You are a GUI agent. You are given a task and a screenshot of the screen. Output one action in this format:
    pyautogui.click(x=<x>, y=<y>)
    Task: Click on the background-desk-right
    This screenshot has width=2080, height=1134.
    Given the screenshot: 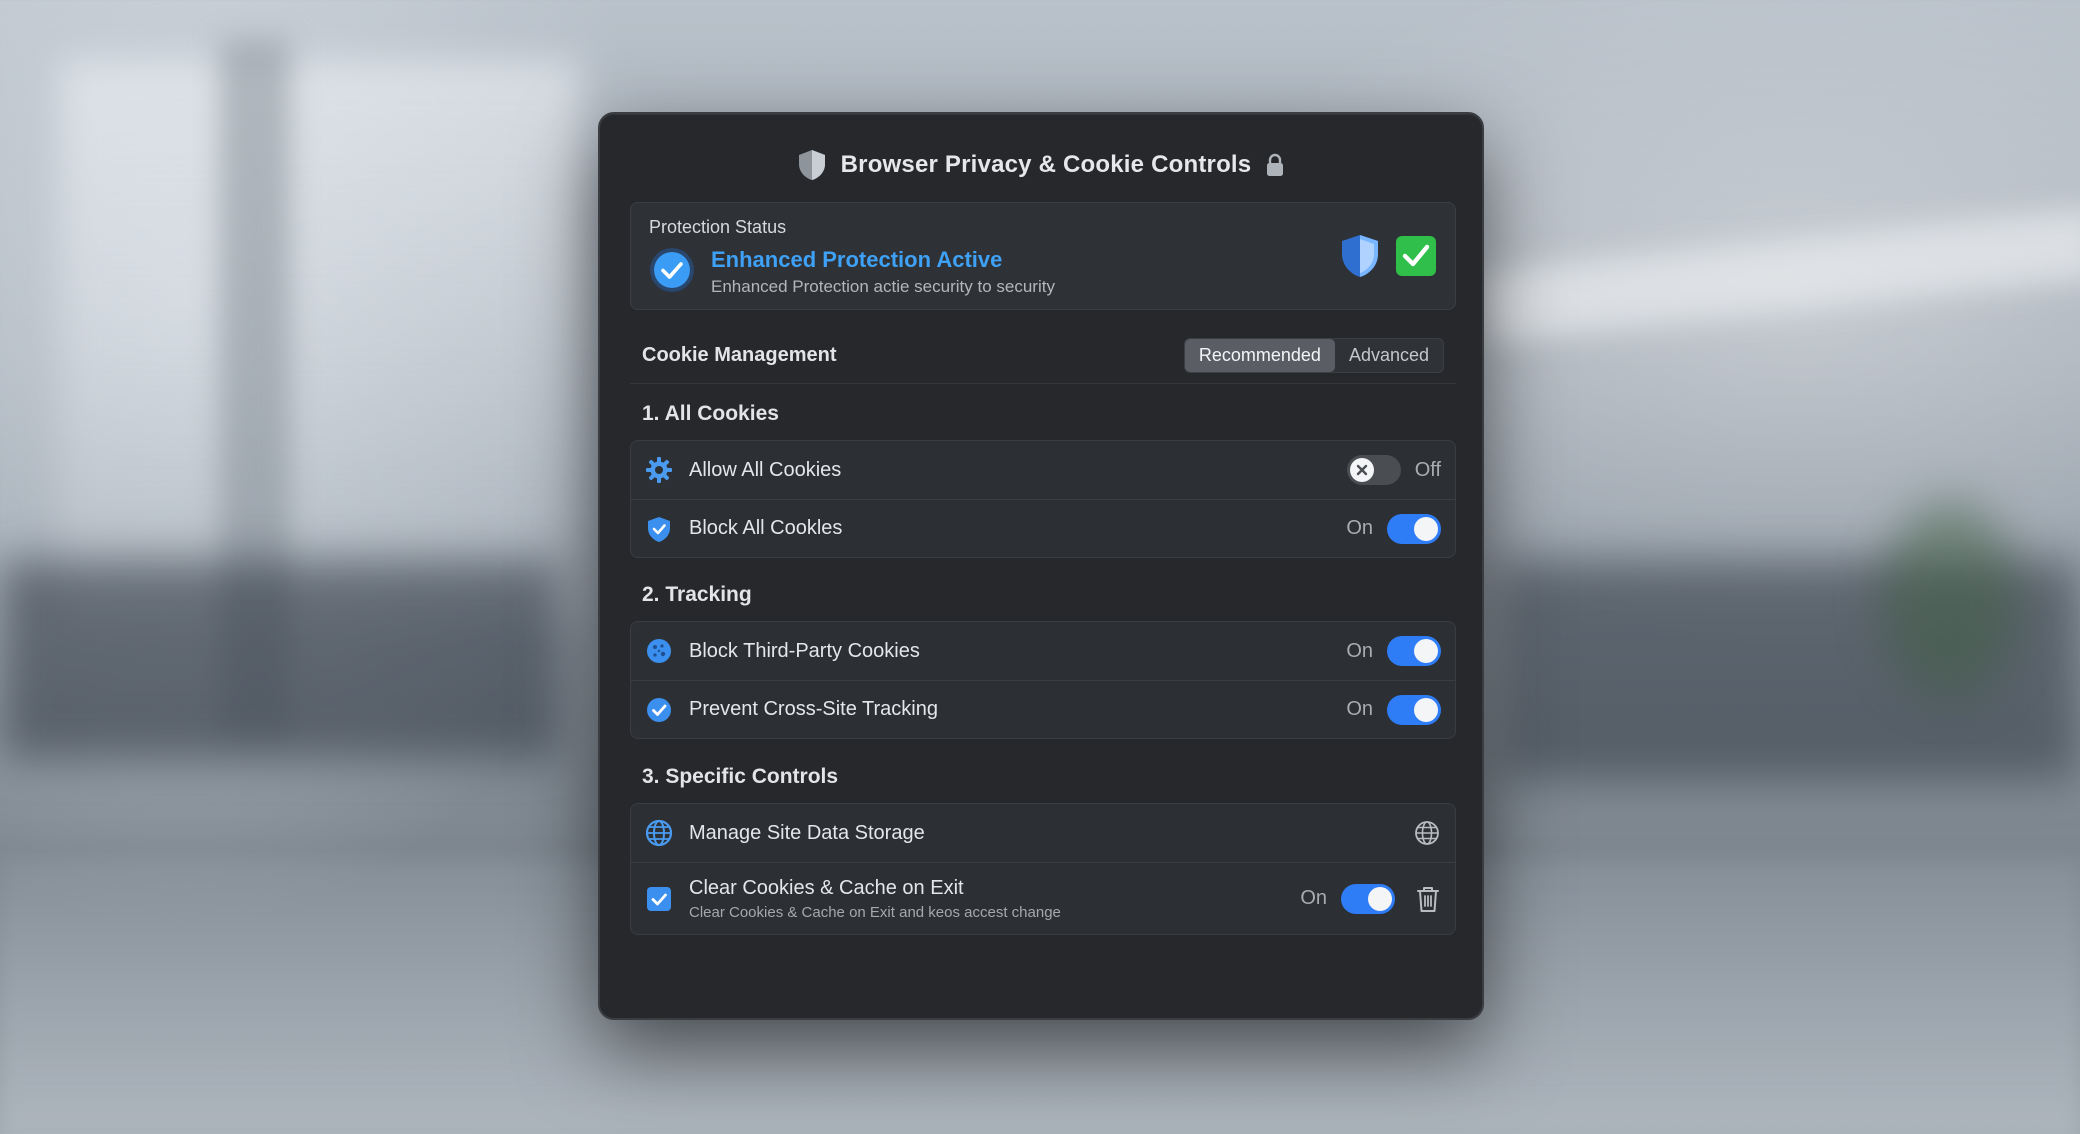 What is the action you would take?
    pyautogui.click(x=1790, y=670)
    